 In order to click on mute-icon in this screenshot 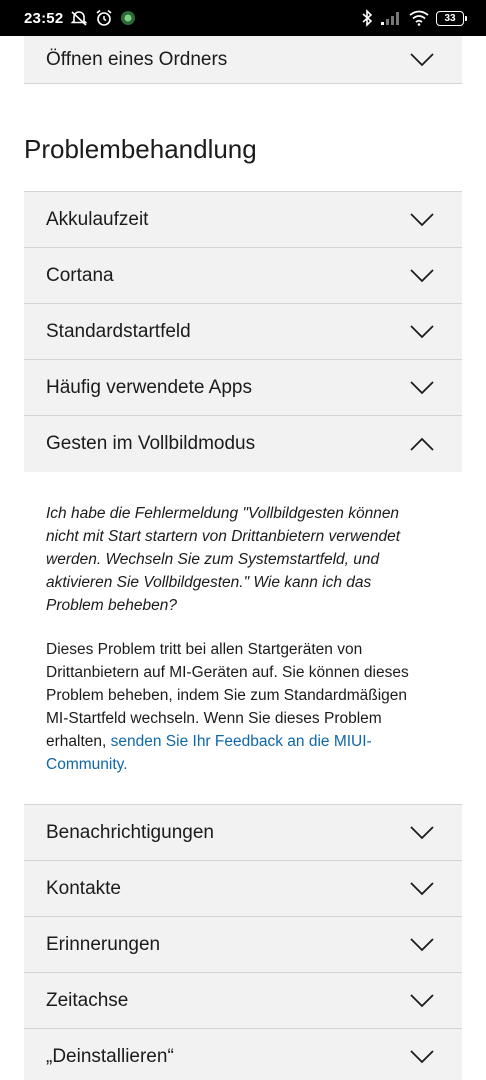, I will do `click(79, 18)`.